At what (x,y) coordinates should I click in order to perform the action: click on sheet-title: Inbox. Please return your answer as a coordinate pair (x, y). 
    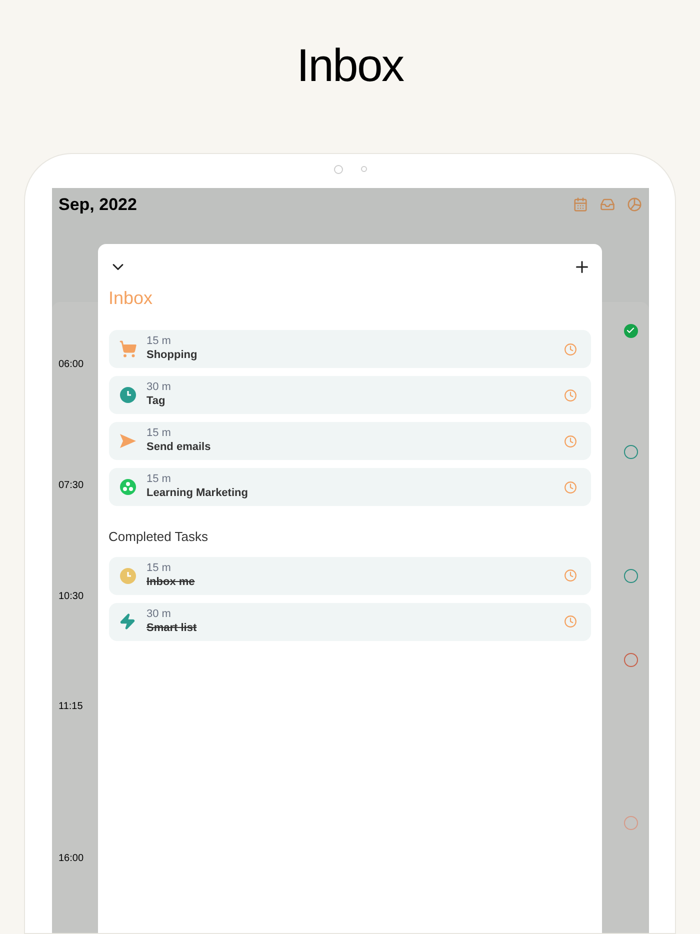
    Looking at the image, I should click on (131, 298).